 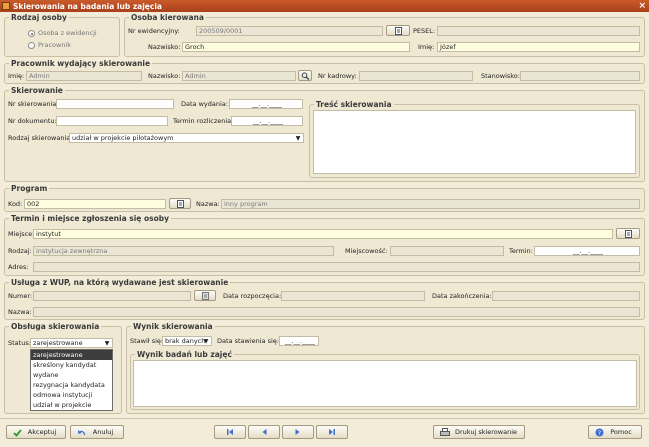 I want to click on previous-record-button, so click(x=264, y=432).